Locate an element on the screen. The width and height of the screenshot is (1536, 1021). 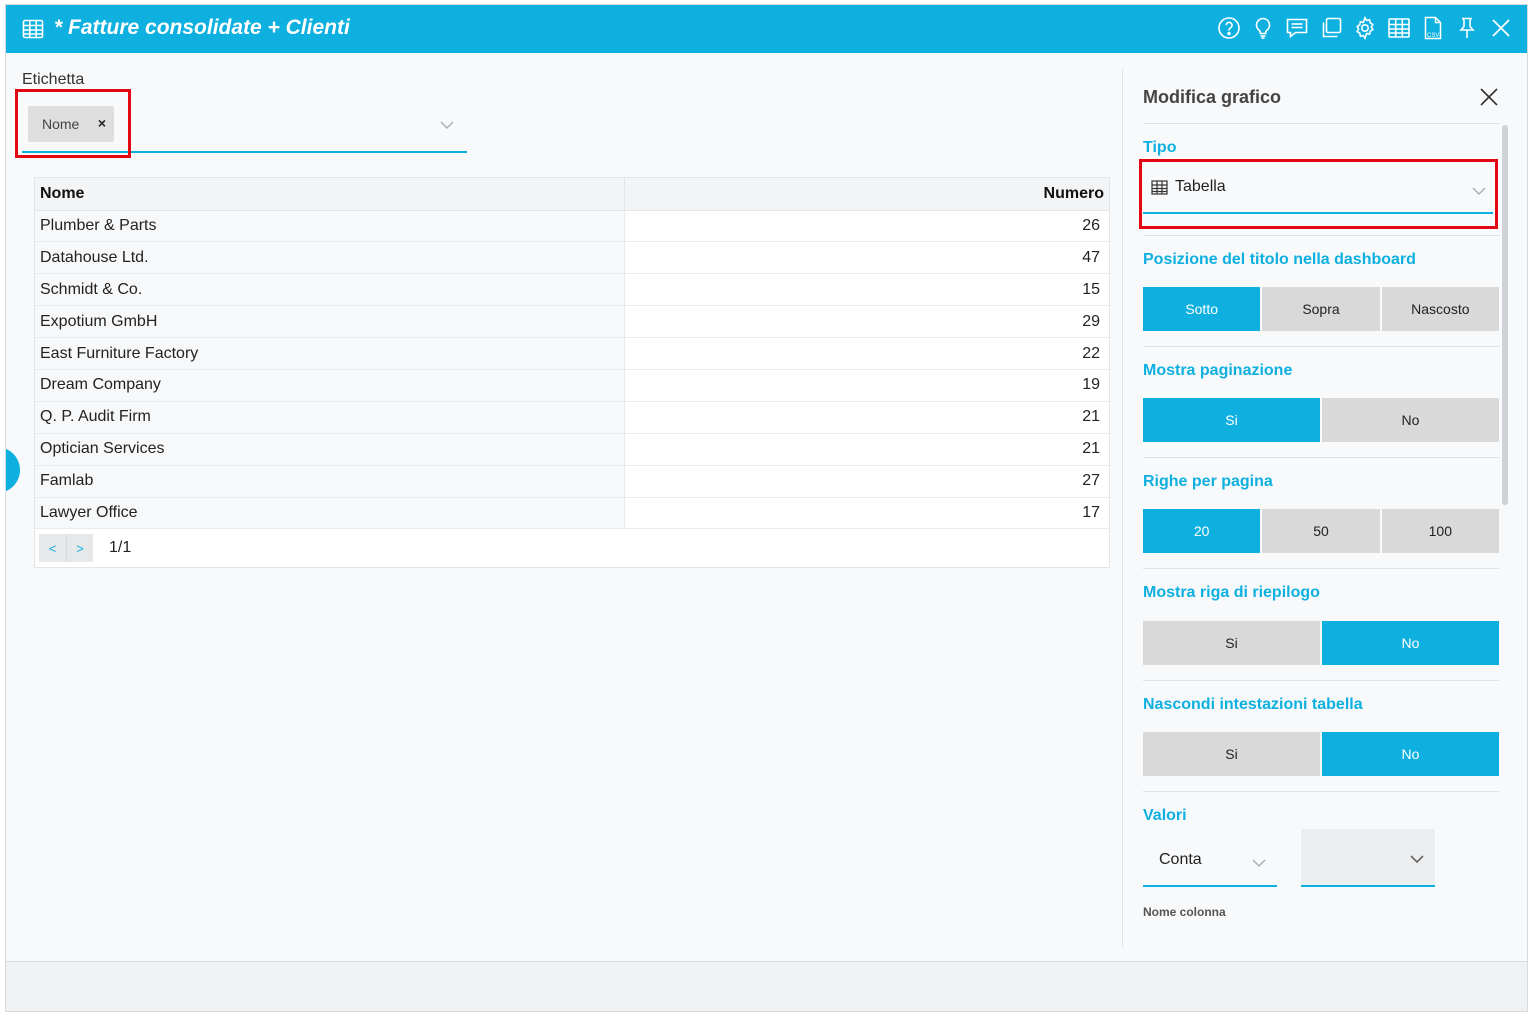
cell-value: 47 is located at coordinates (866, 258).